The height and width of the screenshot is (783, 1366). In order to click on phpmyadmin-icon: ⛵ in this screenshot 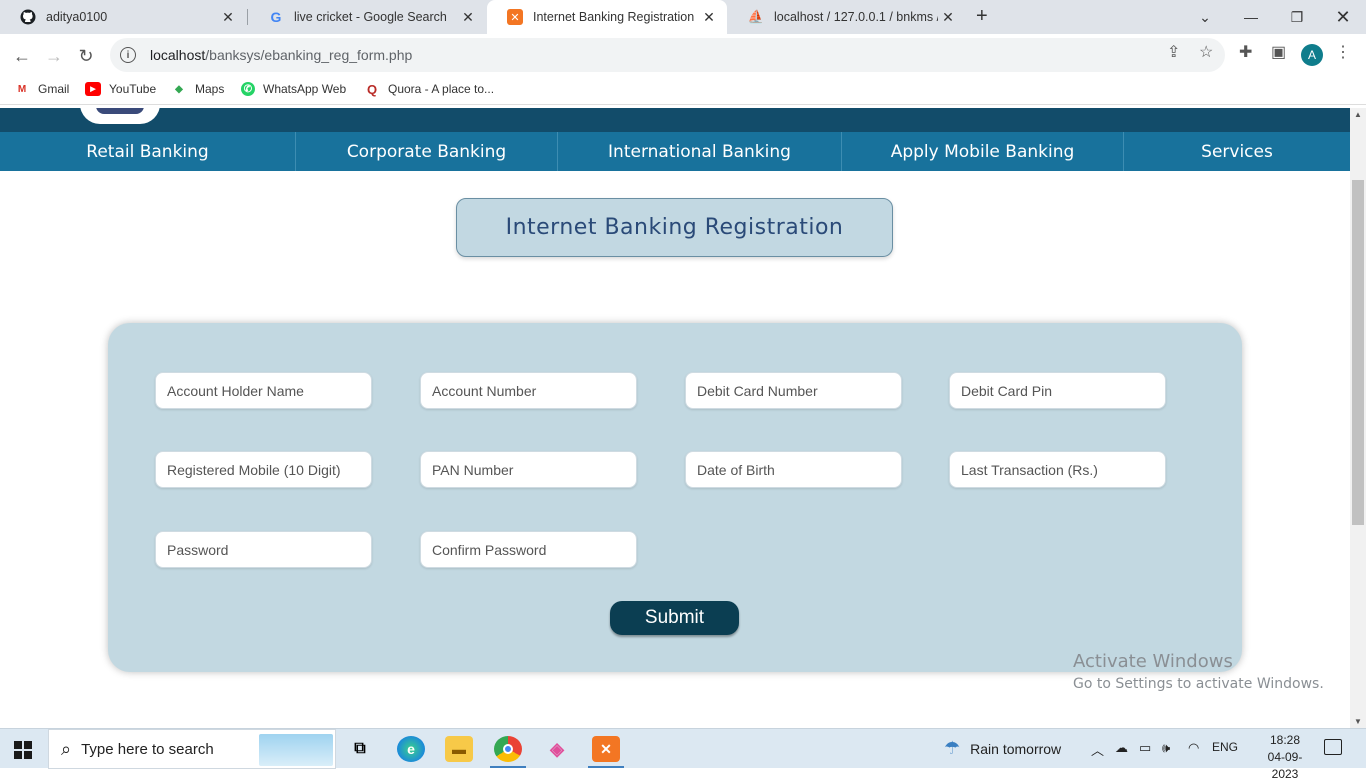, I will do `click(756, 16)`.